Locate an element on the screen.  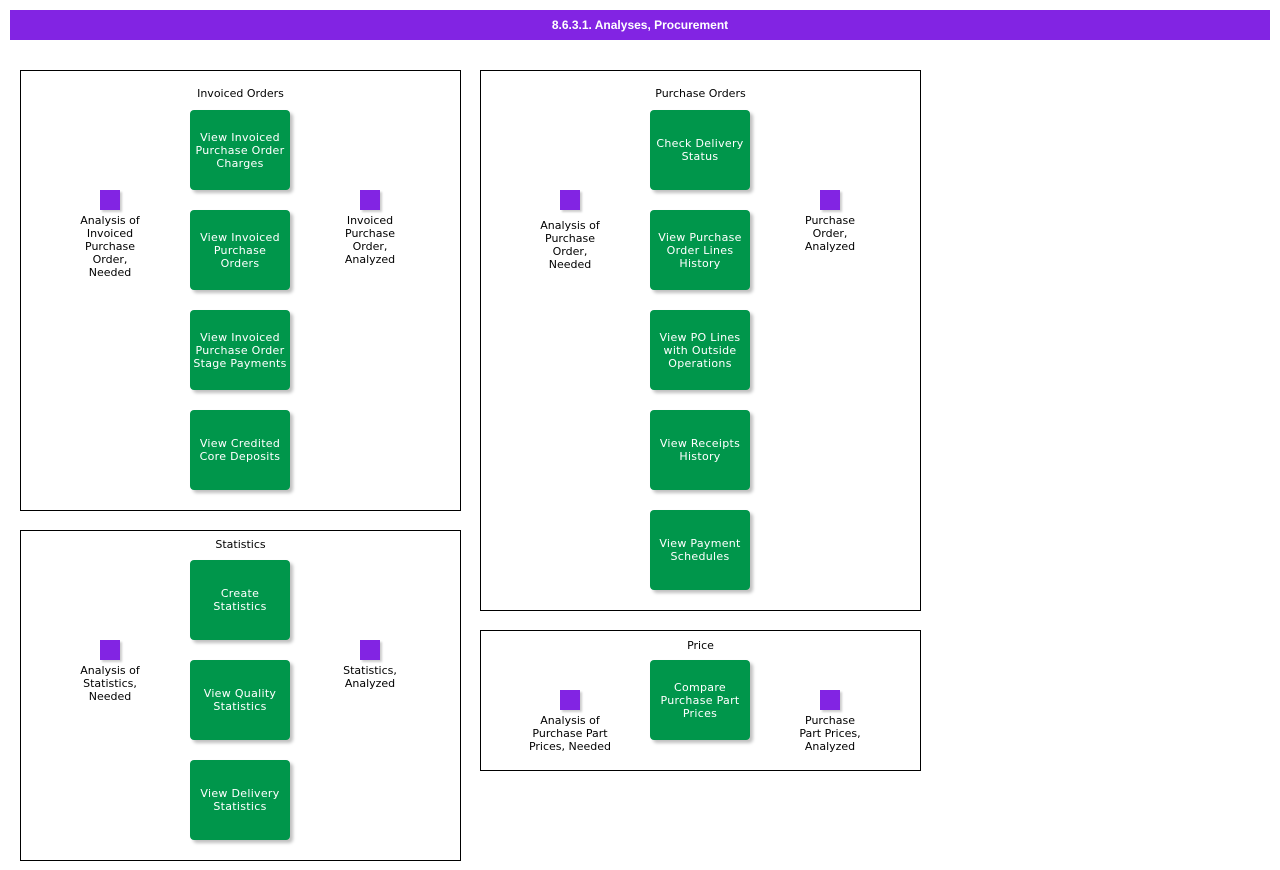
activity-view-invoiced-pos: View Invoiced Purchase Orders is located at coordinates (240, 250).